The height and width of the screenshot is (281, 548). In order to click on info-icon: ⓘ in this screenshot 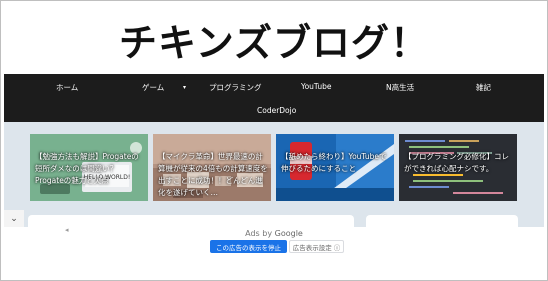, I will do `click(337, 247)`.